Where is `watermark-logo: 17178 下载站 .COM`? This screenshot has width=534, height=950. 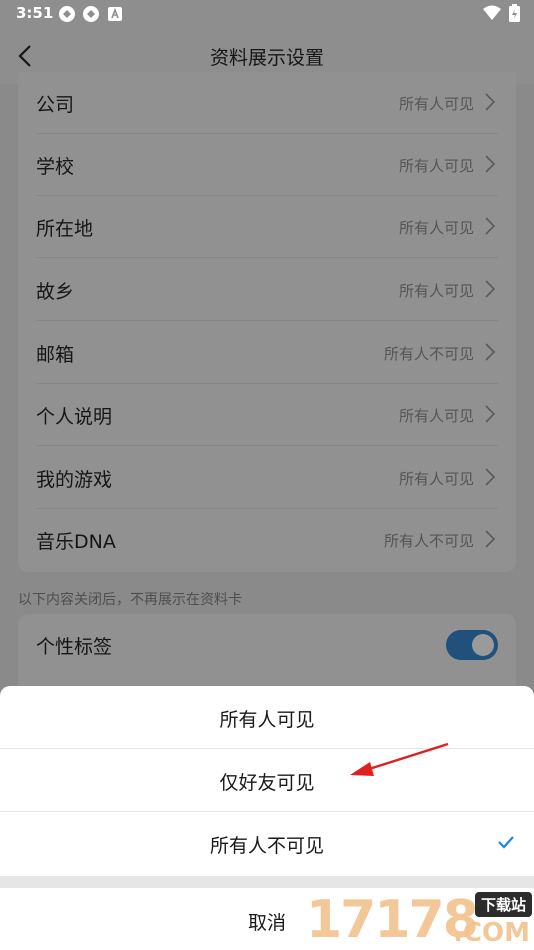
watermark-logo: 17178 下载站 .COM is located at coordinates (419, 919).